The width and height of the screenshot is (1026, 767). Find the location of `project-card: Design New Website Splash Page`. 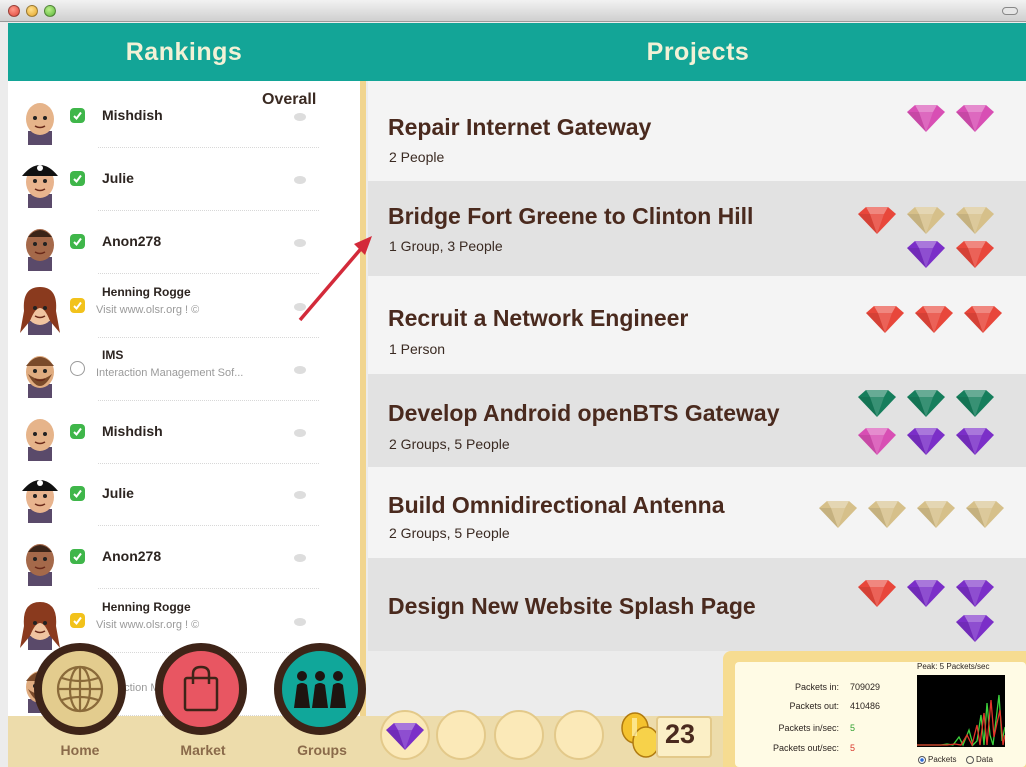

project-card: Design New Website Splash Page is located at coordinates (697, 604).